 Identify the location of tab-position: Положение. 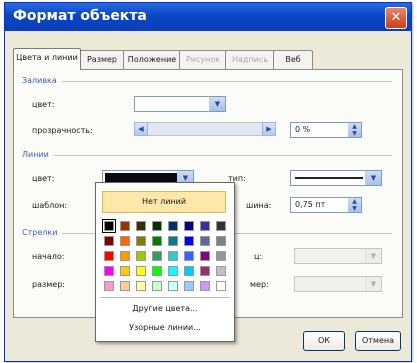
(152, 59).